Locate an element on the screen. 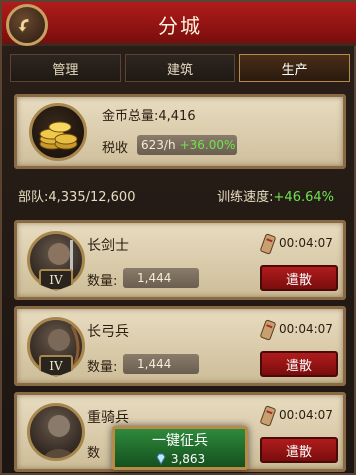  tax-bonus: +36.00% is located at coordinates (207, 145).